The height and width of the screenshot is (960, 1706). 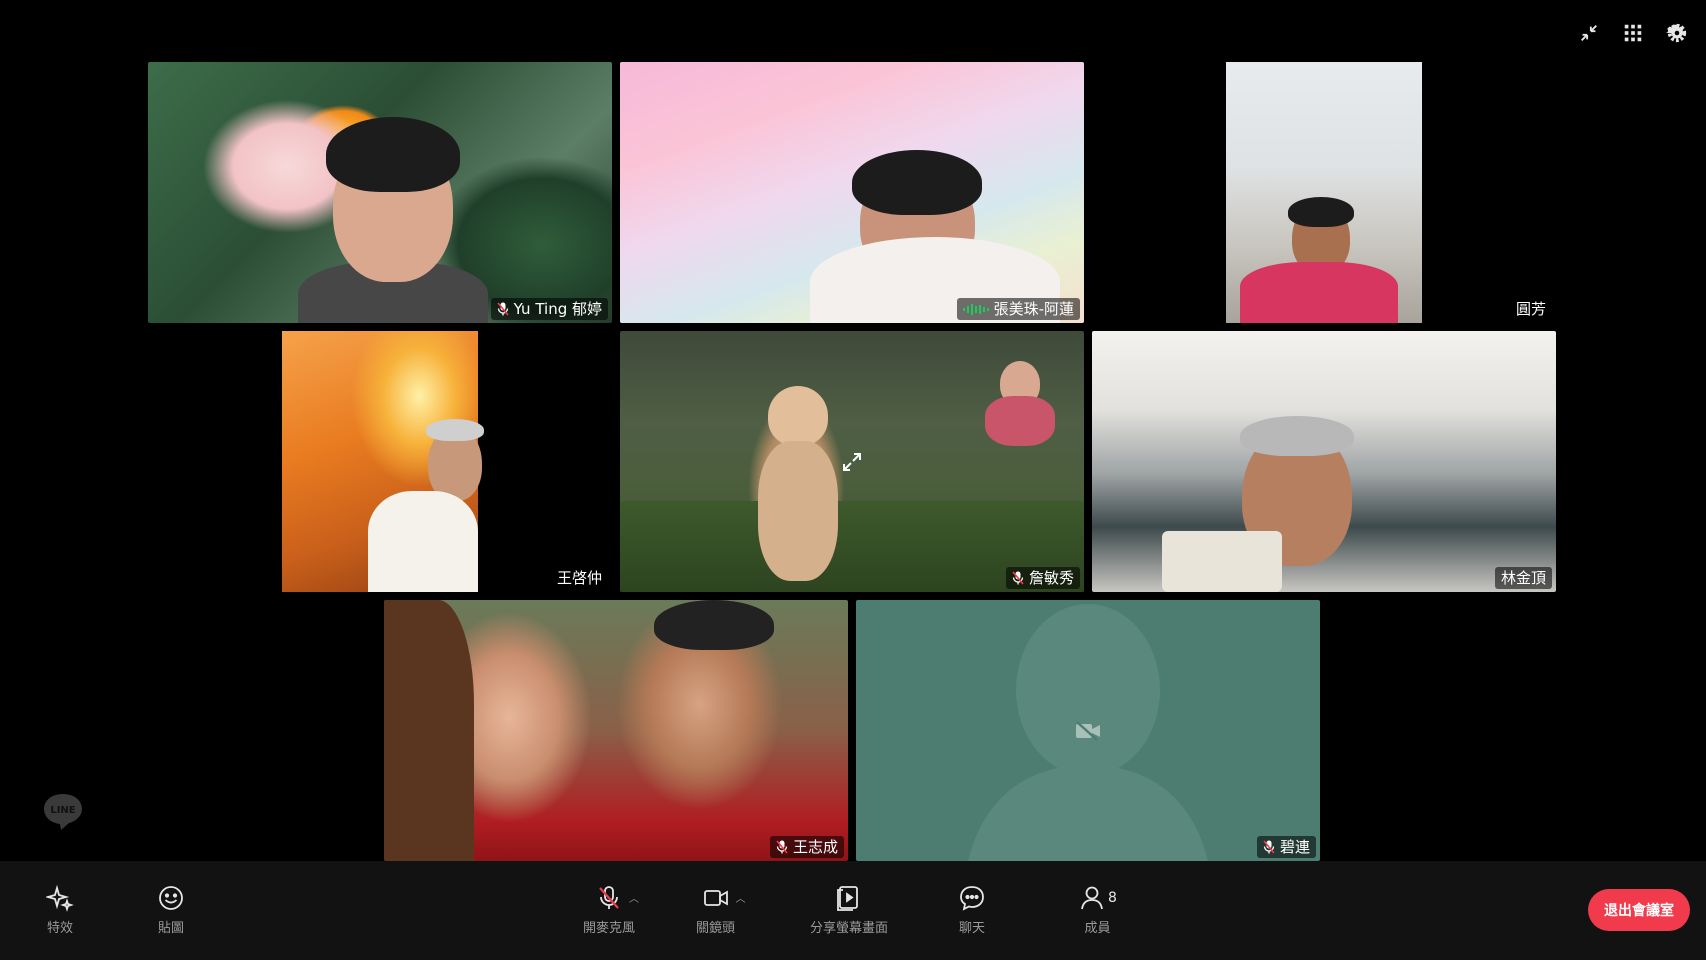 I want to click on participant-name: 圓芳, so click(x=1530, y=309).